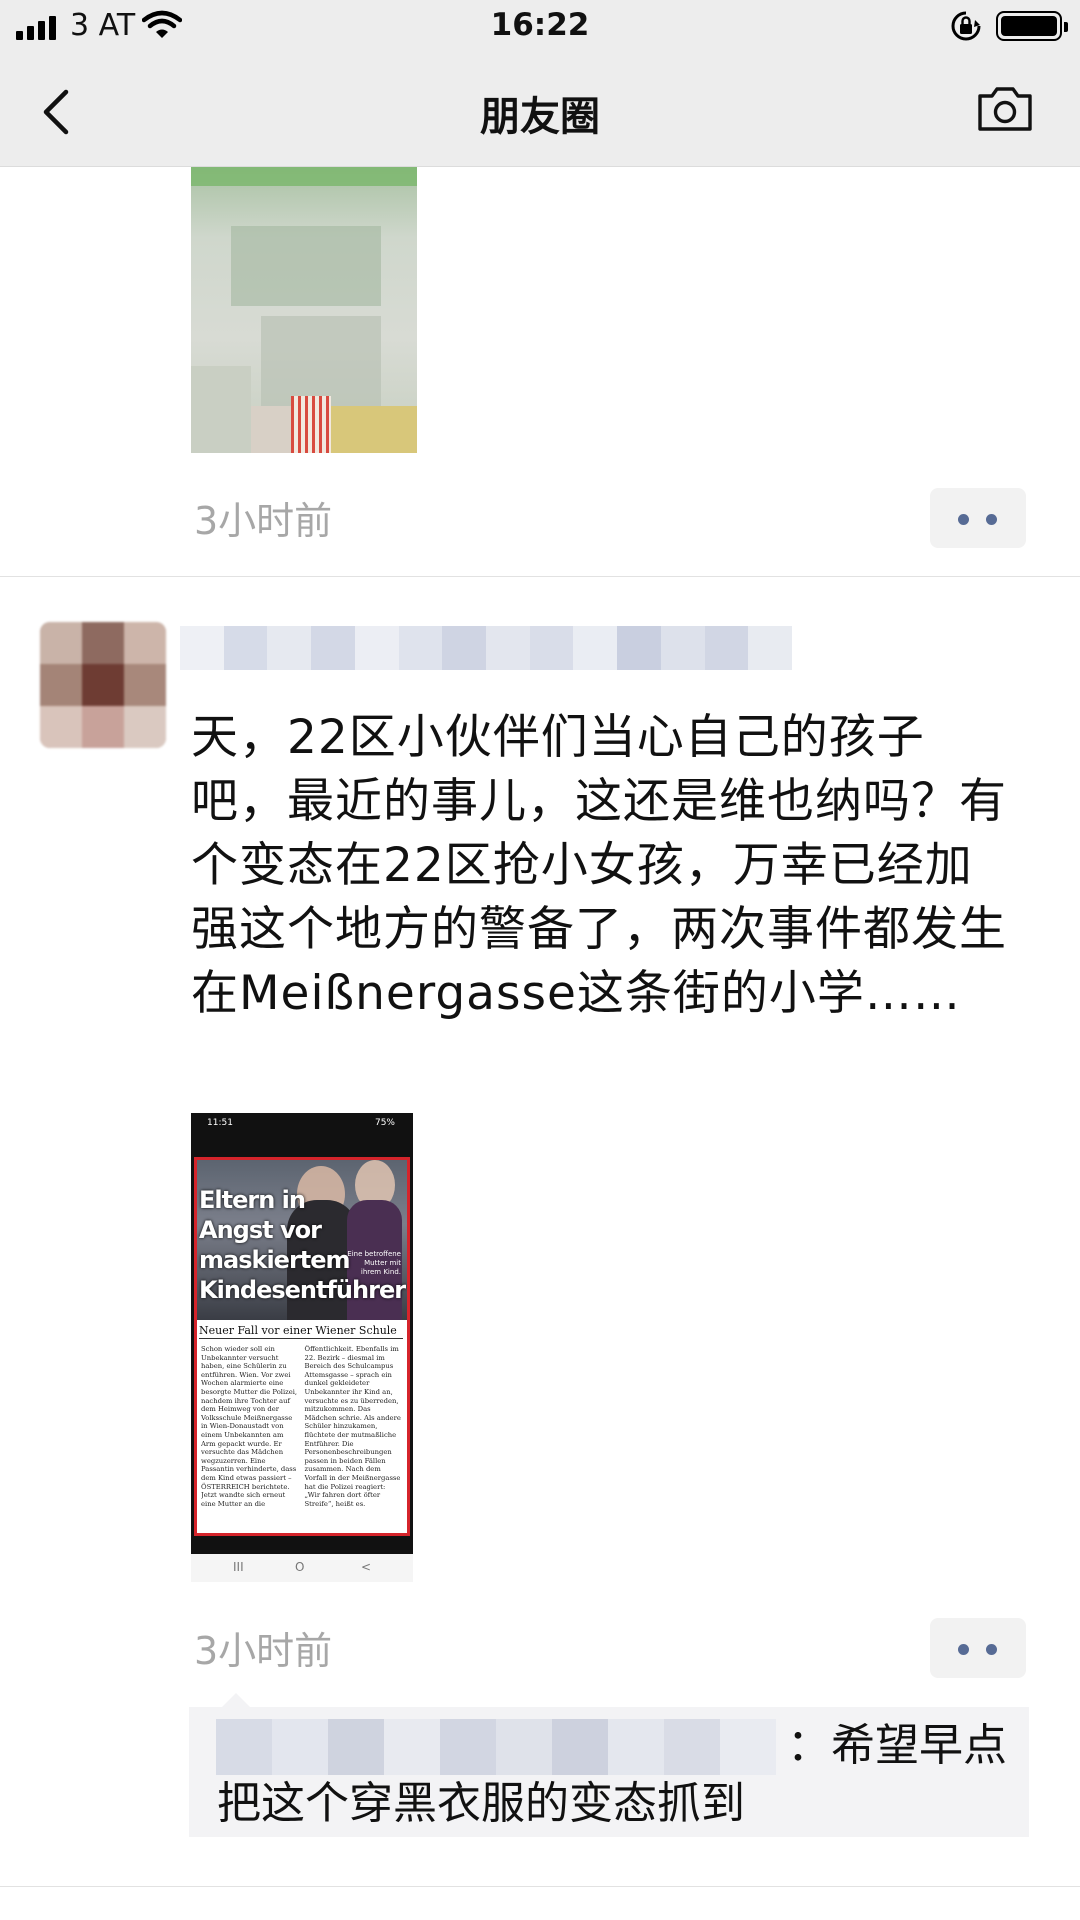 Image resolution: width=1080 pixels, height=1920 pixels. Describe the element at coordinates (1032, 26) in the screenshot. I see `battery-icon` at that location.